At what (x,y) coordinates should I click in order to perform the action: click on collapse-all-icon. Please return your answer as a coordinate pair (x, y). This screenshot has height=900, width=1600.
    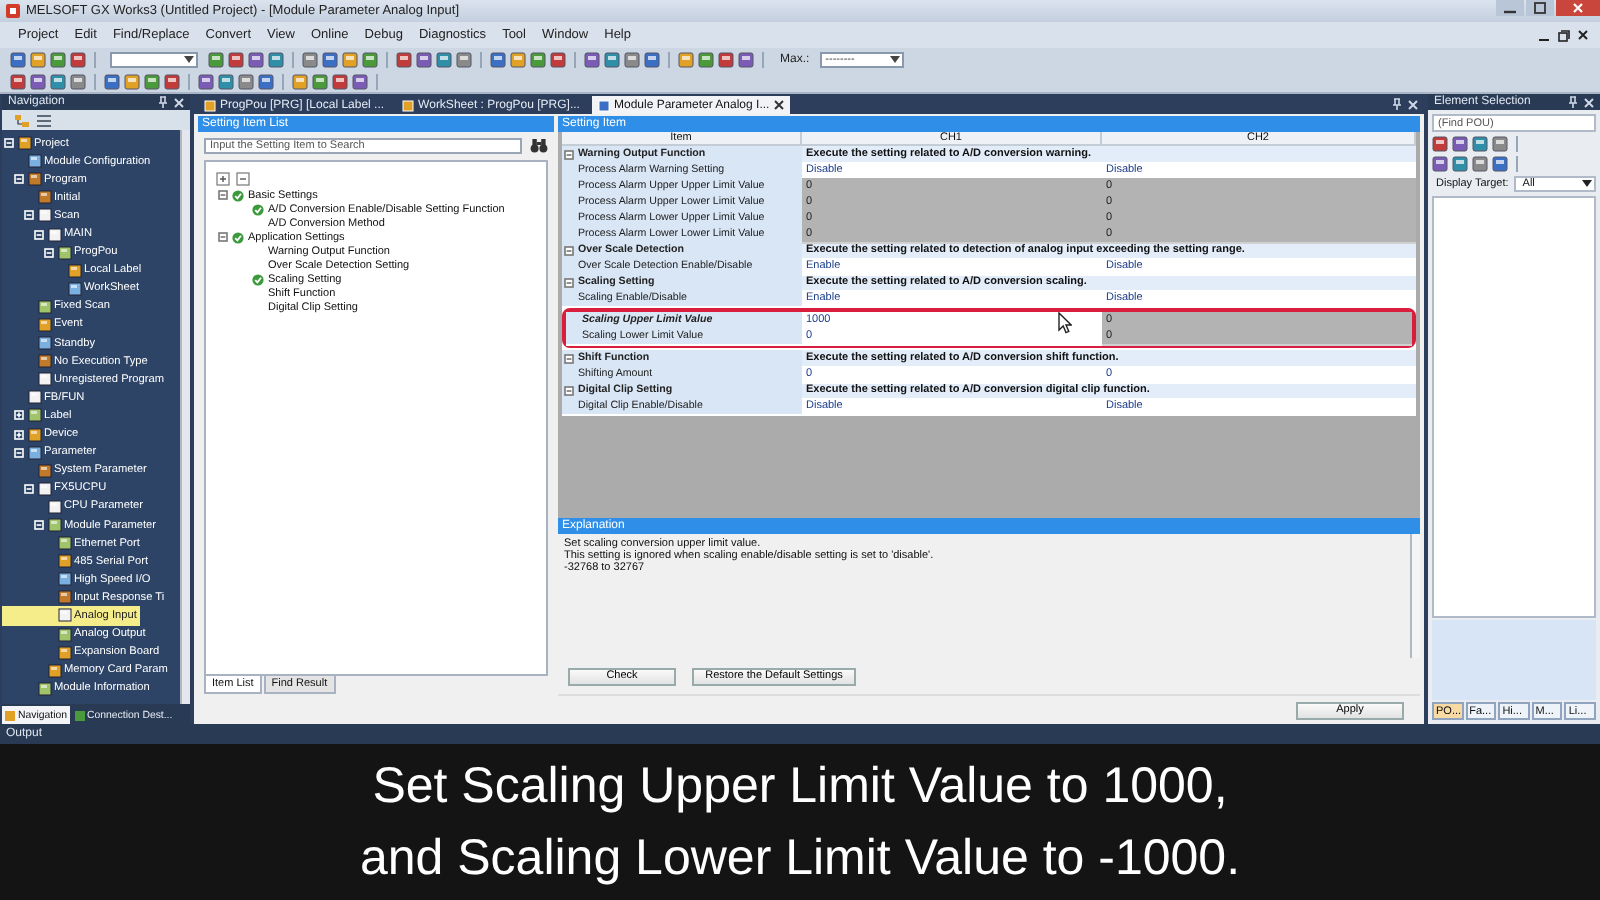
    Looking at the image, I should click on (243, 178).